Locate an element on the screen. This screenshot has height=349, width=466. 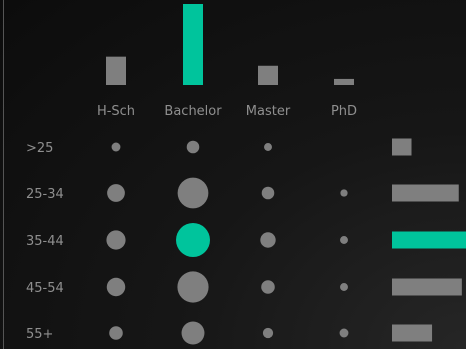
row-labels: >25 25-34 35-44 45-54 55+ is located at coordinates (45, 241).